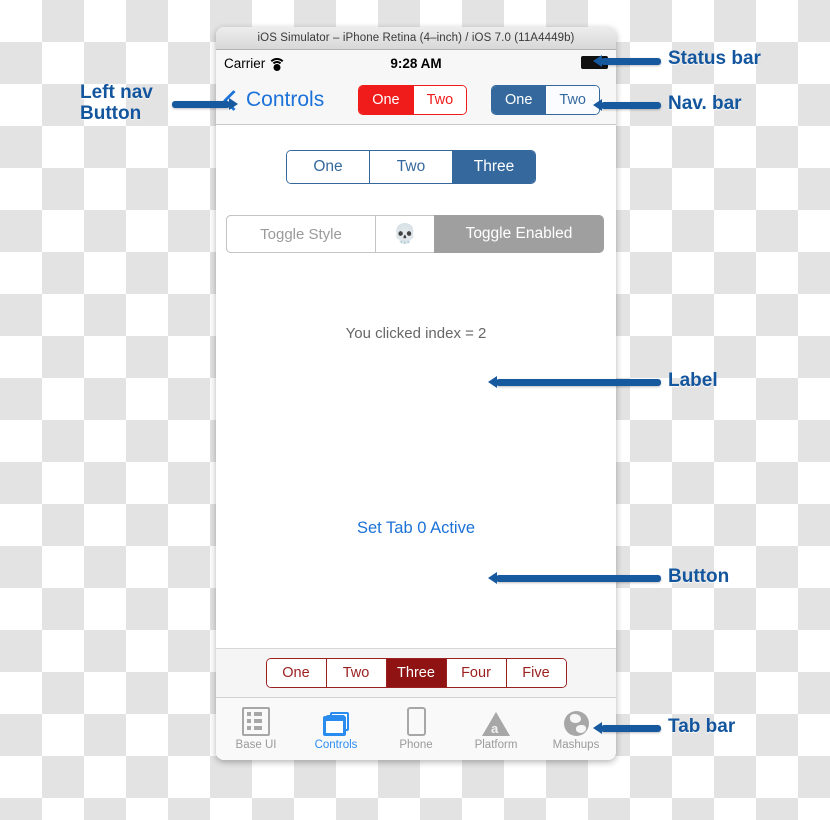  What do you see at coordinates (416, 721) in the screenshot?
I see `phone-icon` at bounding box center [416, 721].